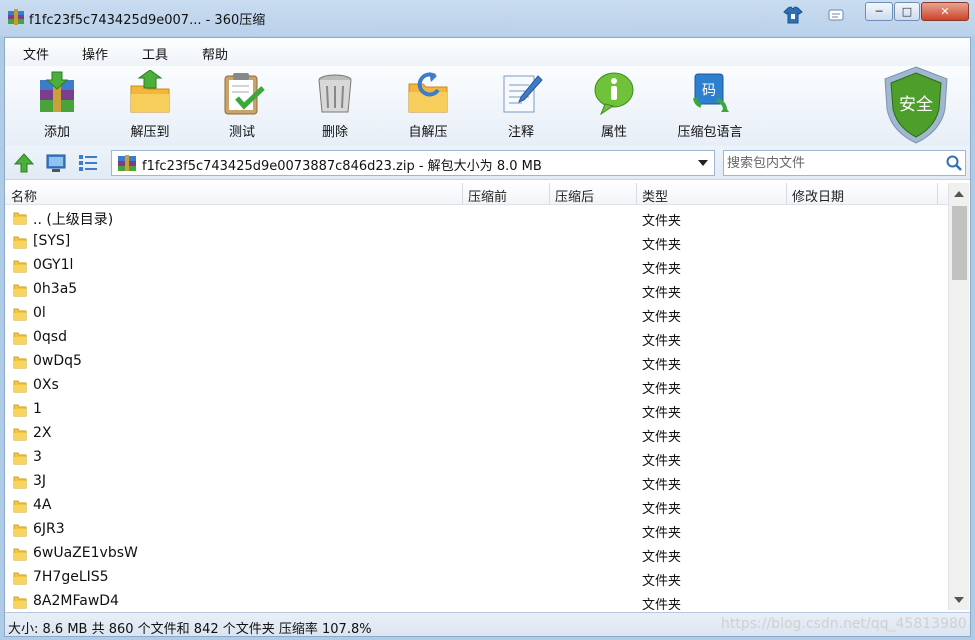 The image size is (975, 640). What do you see at coordinates (215, 53) in the screenshot?
I see `menu-help: 帮助` at bounding box center [215, 53].